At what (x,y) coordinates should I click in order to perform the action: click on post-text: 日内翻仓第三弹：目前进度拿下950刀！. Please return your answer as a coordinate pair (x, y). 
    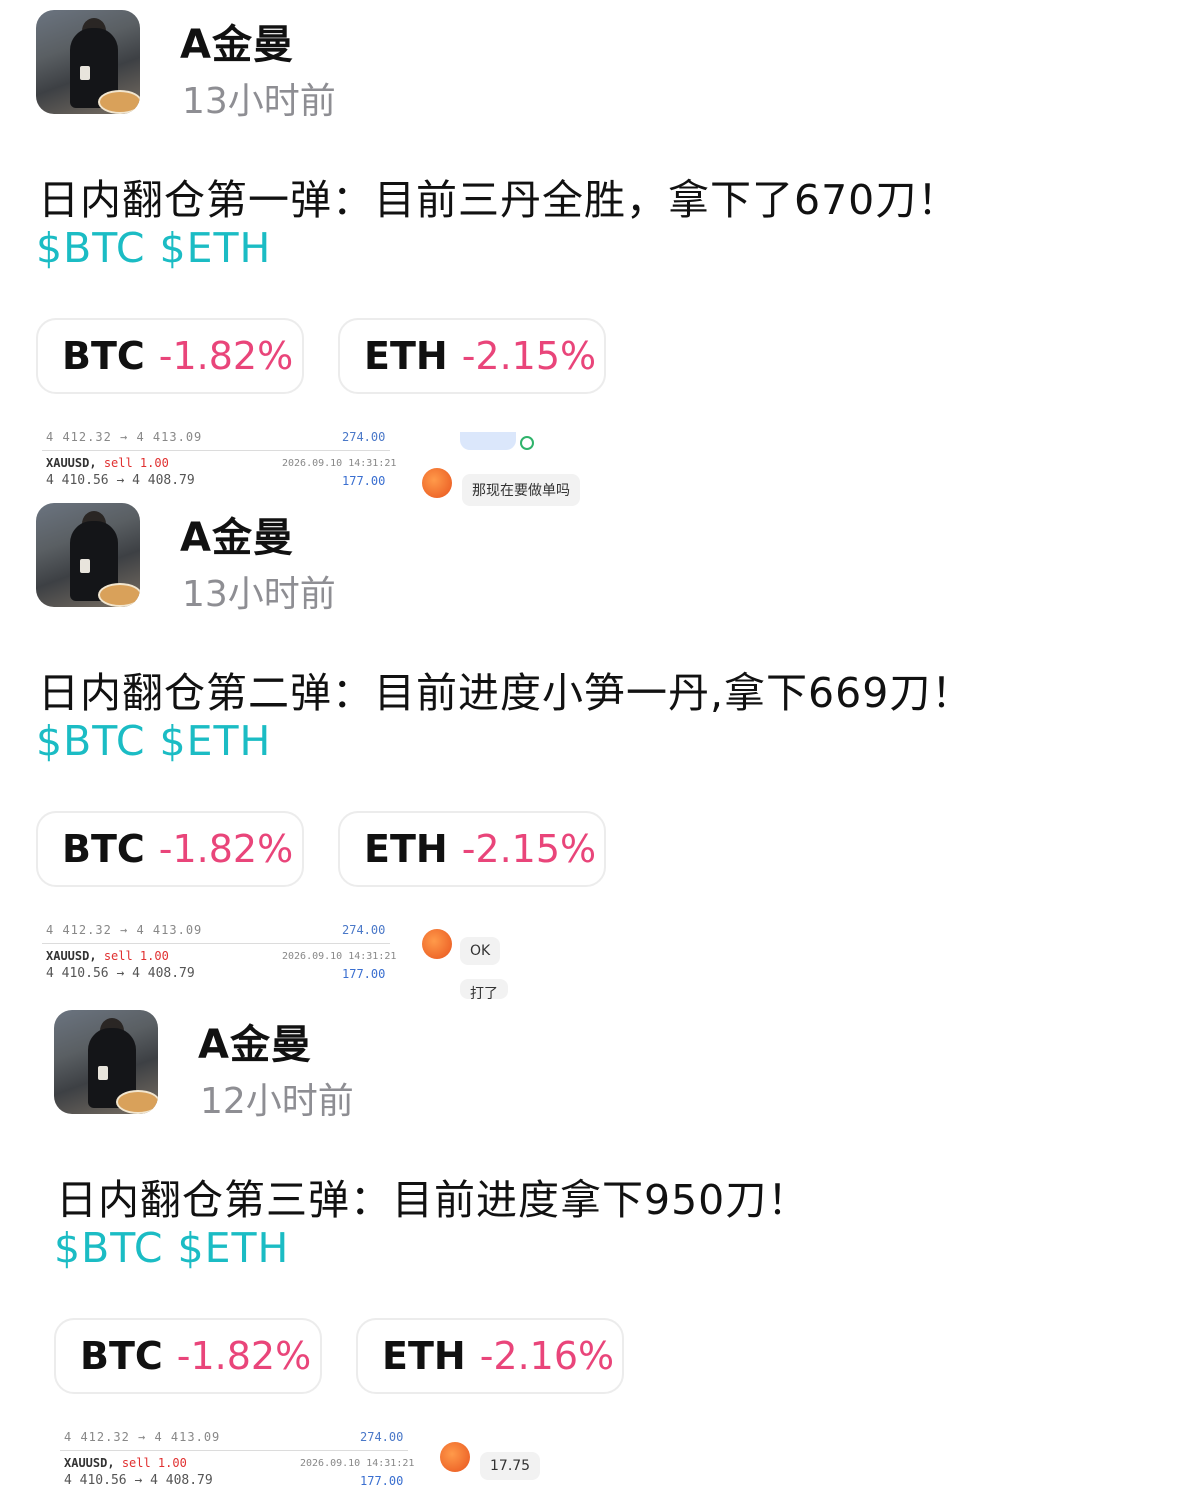
    Looking at the image, I should click on (433, 1200).